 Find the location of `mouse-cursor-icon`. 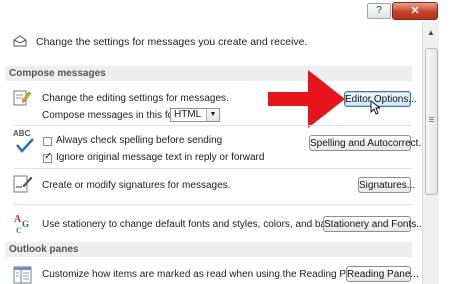

mouse-cursor-icon is located at coordinates (375, 107).